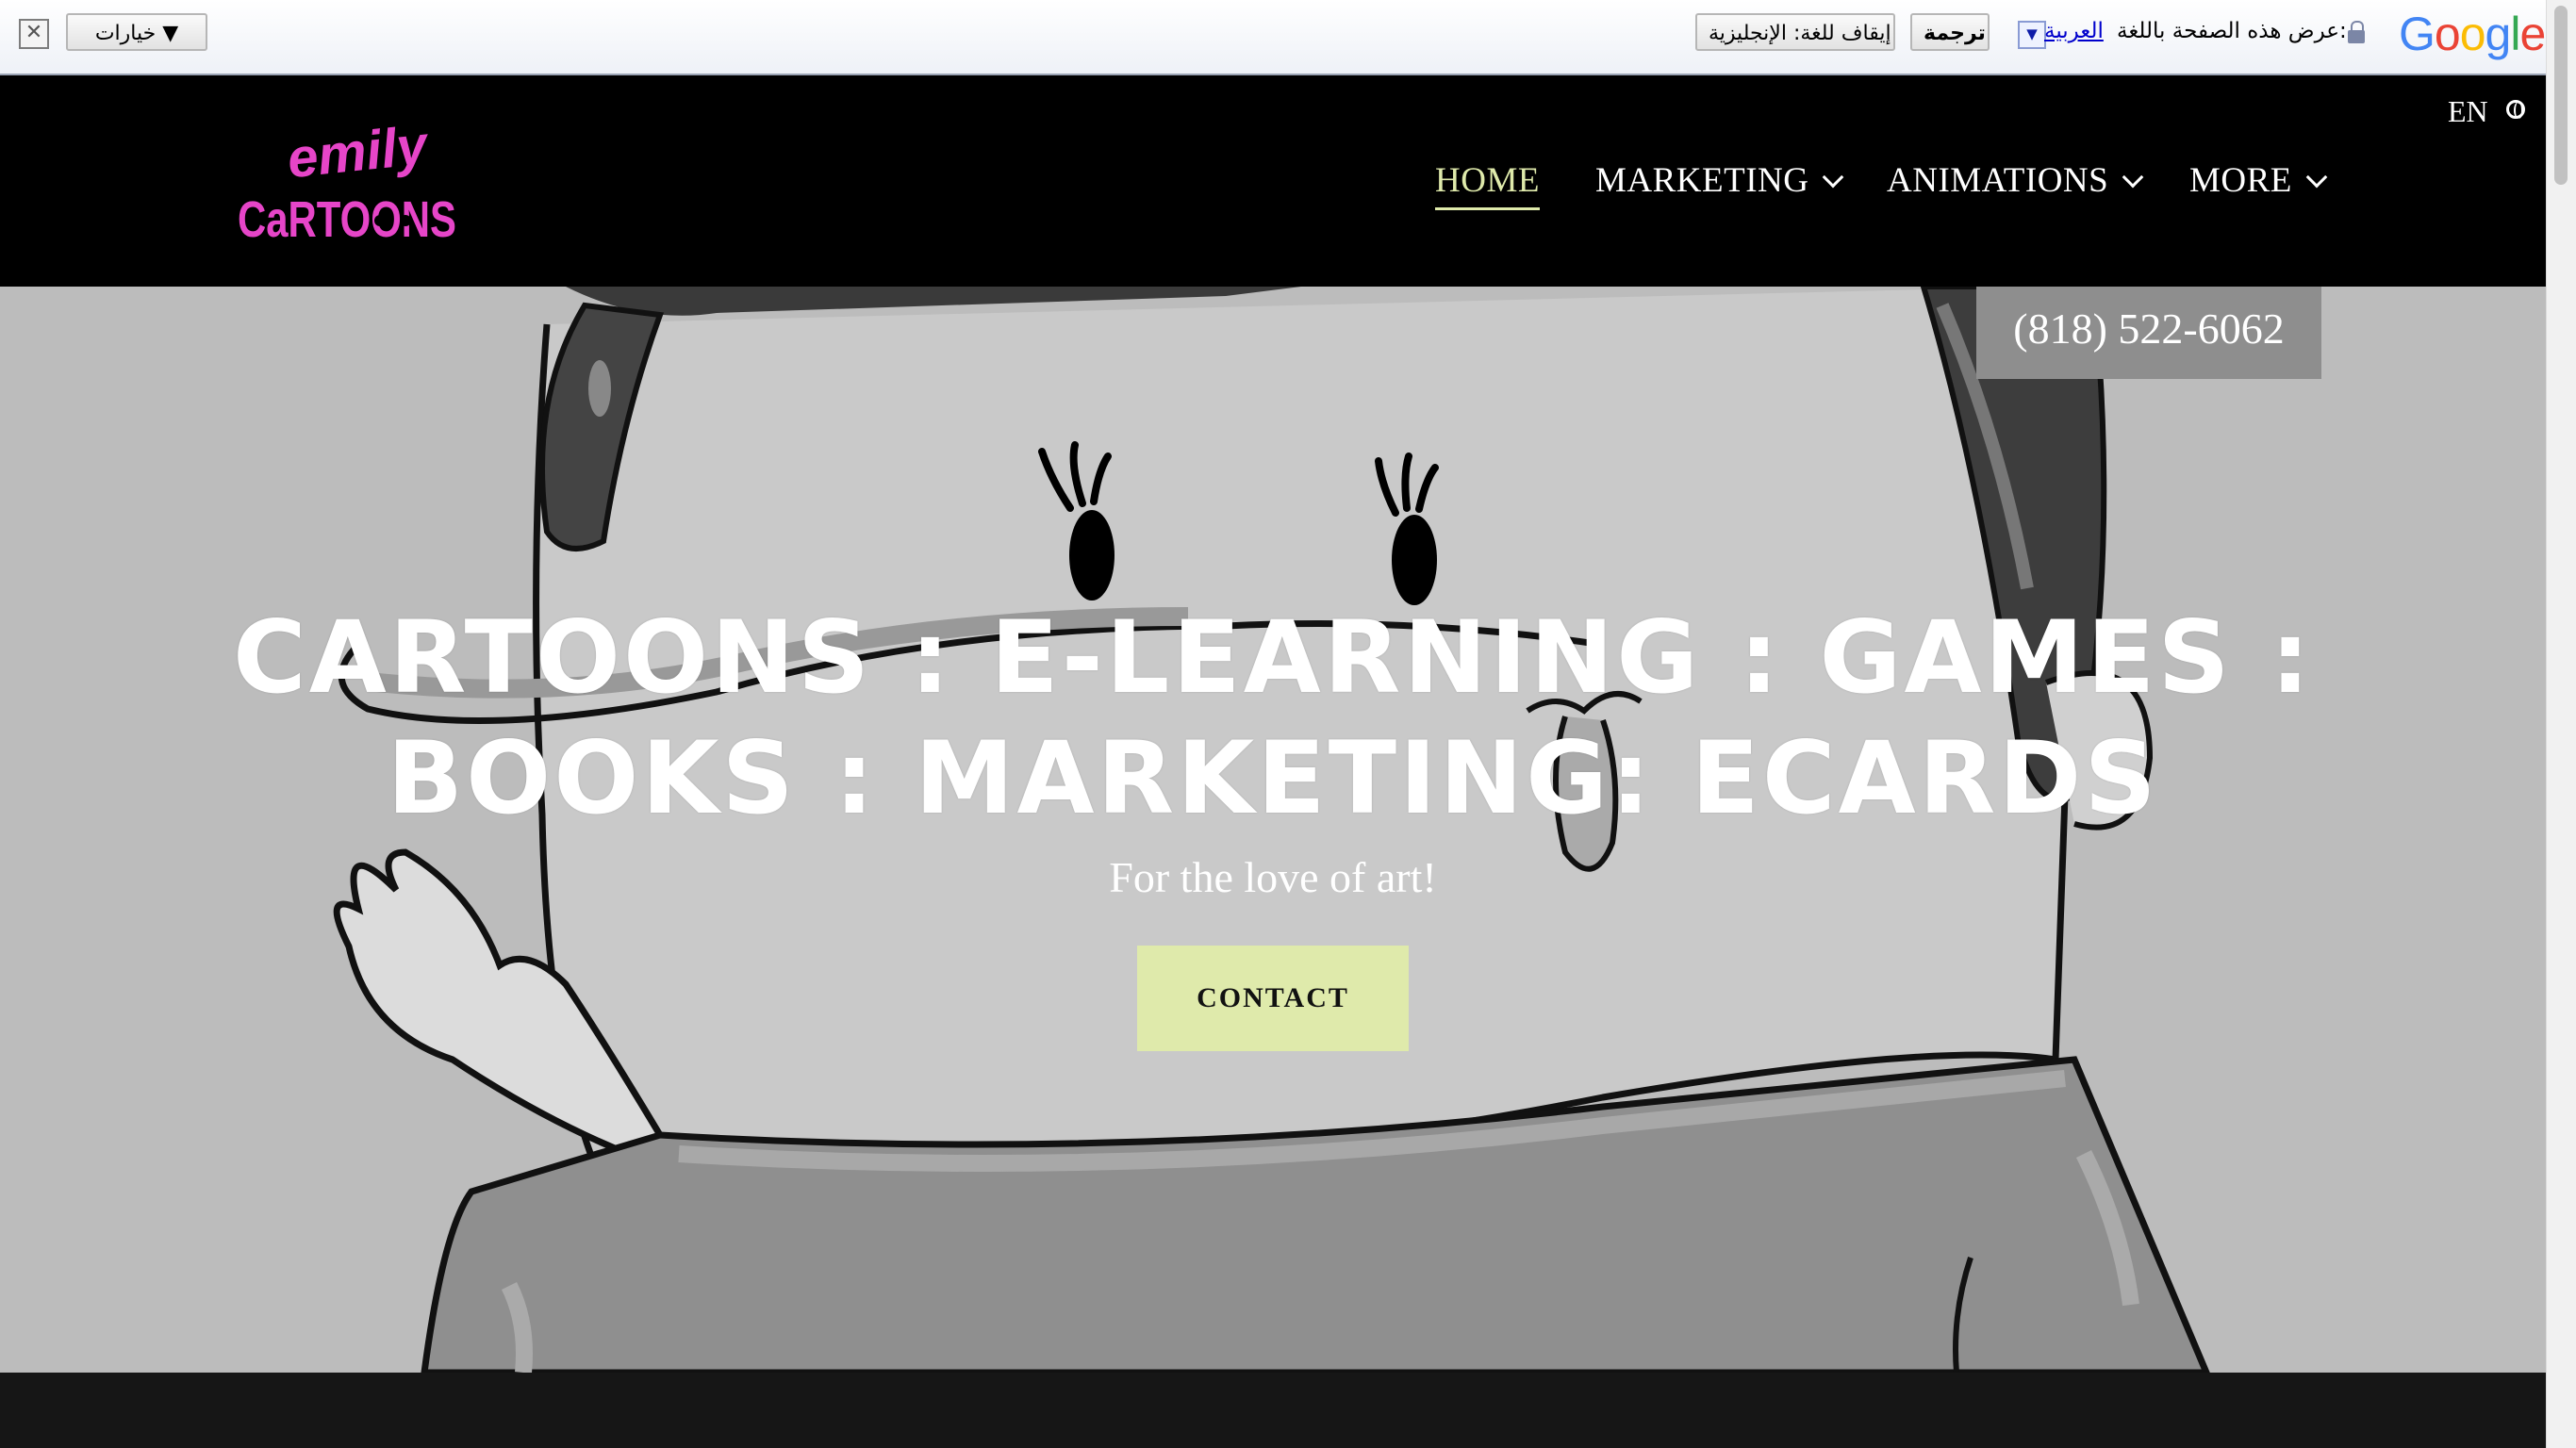  I want to click on nav-animations-label: ANIMATIONS, so click(1998, 180).